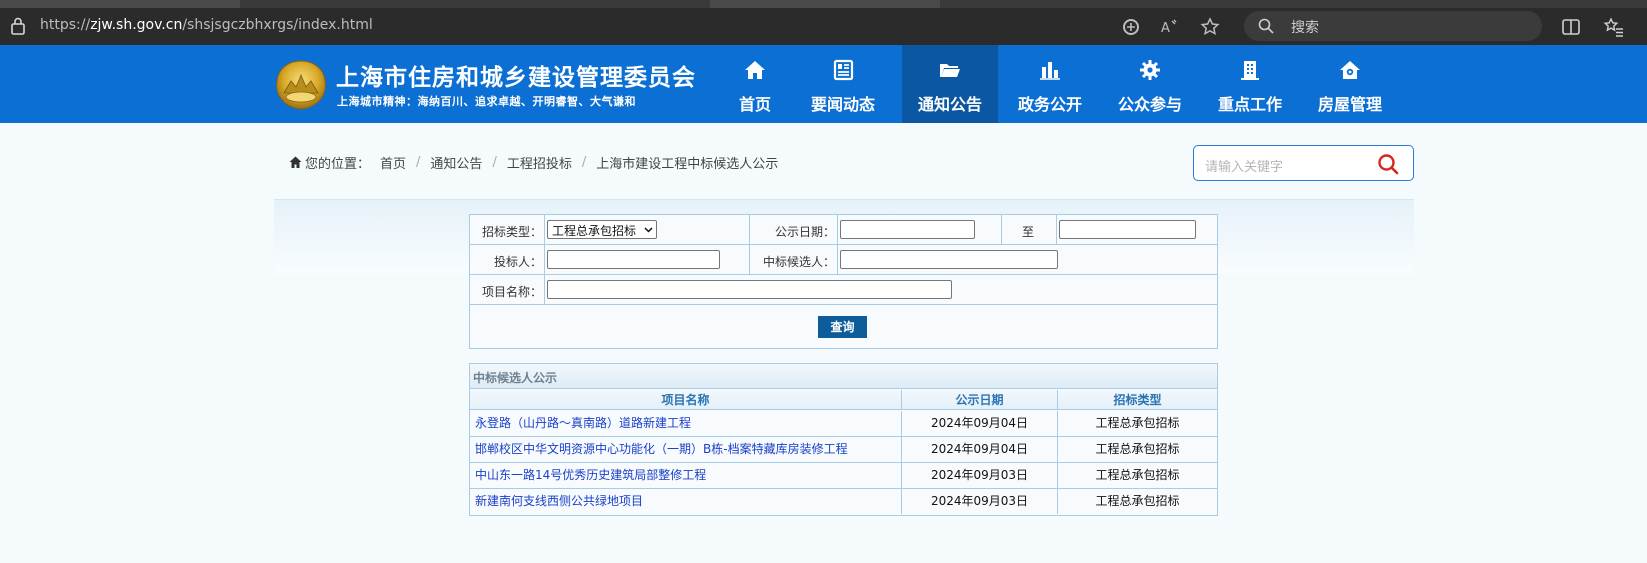 The width and height of the screenshot is (1647, 563). Describe the element at coordinates (1049, 104) in the screenshot. I see `nav-label: 政务公开` at that location.